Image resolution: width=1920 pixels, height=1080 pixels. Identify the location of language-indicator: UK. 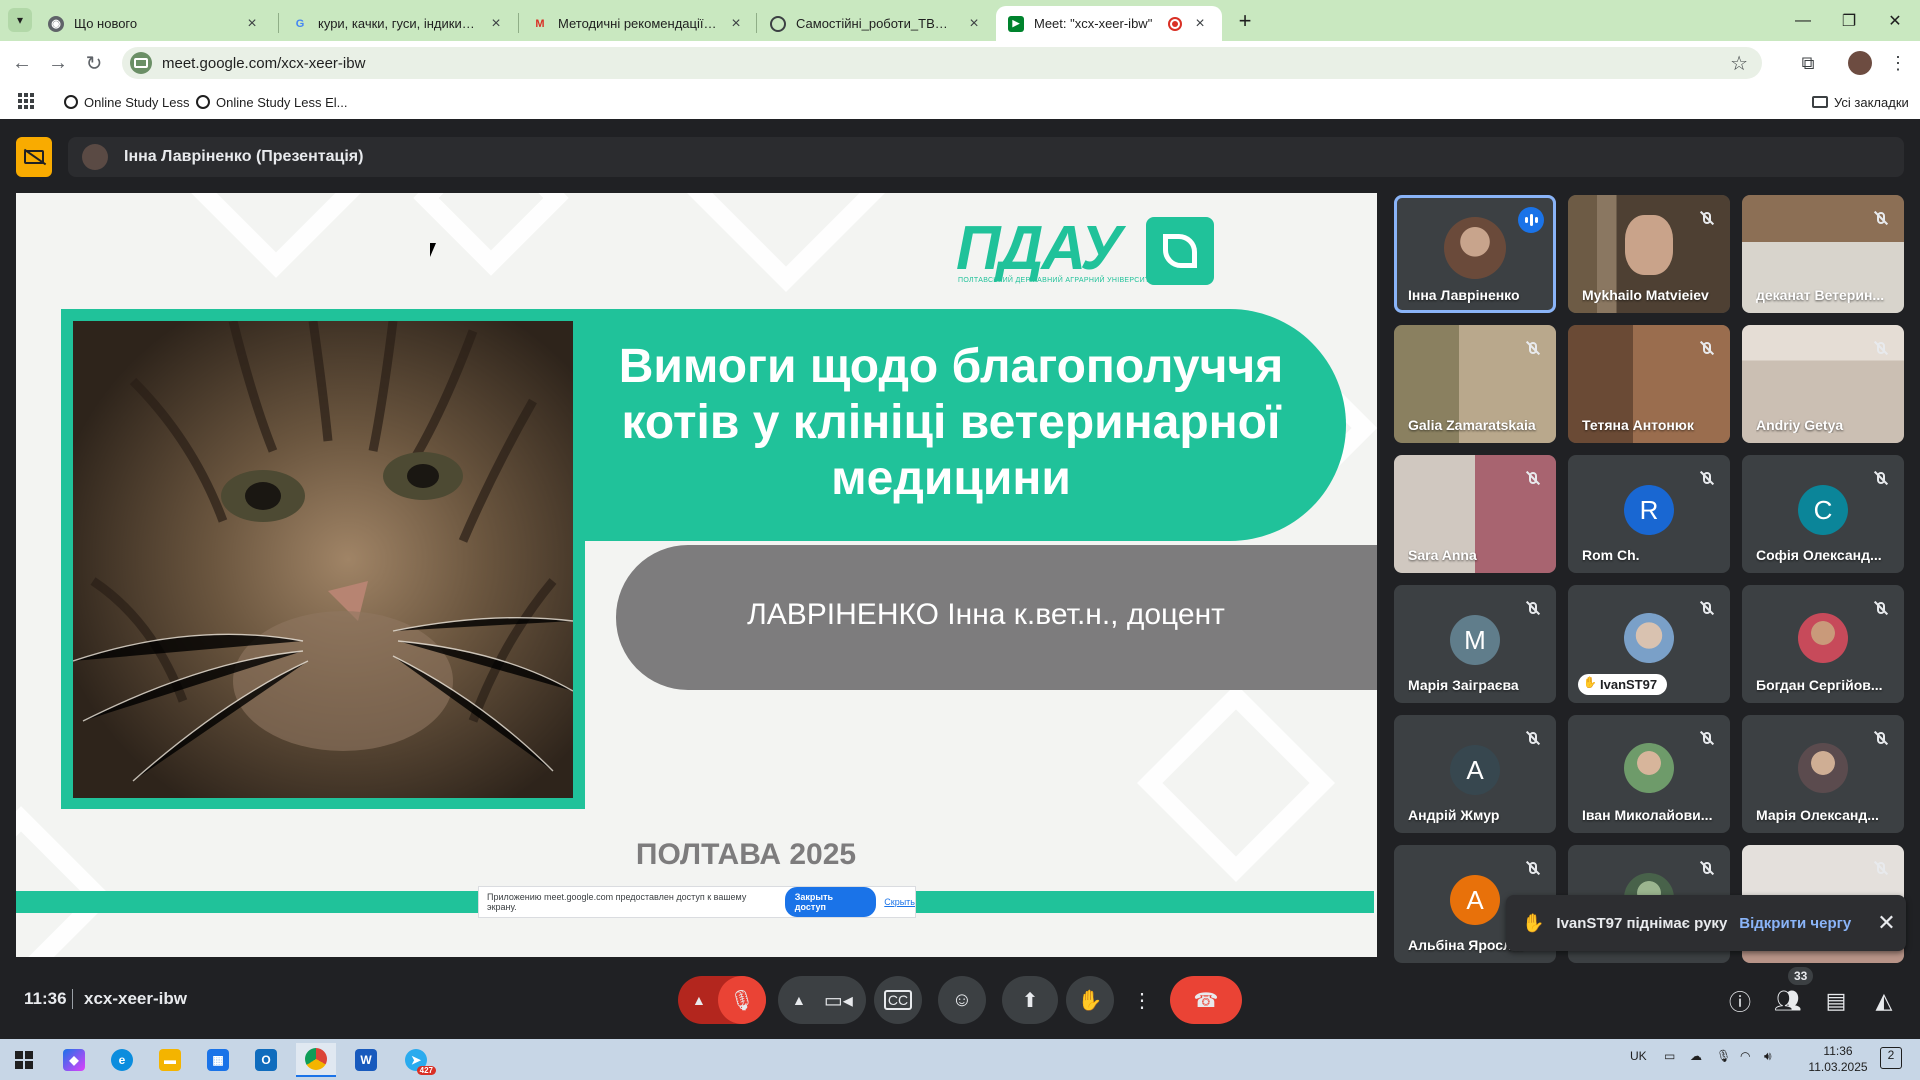
(1638, 1056).